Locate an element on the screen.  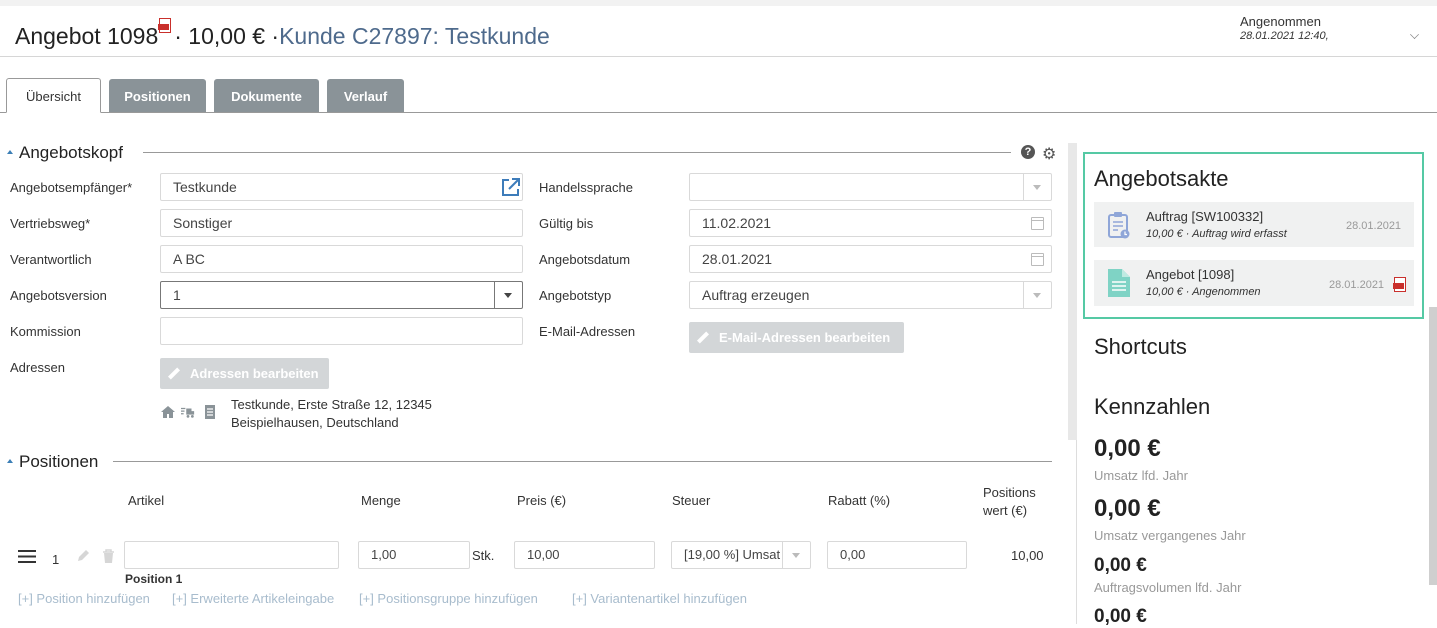
position-name: Position 1 is located at coordinates (154, 579).